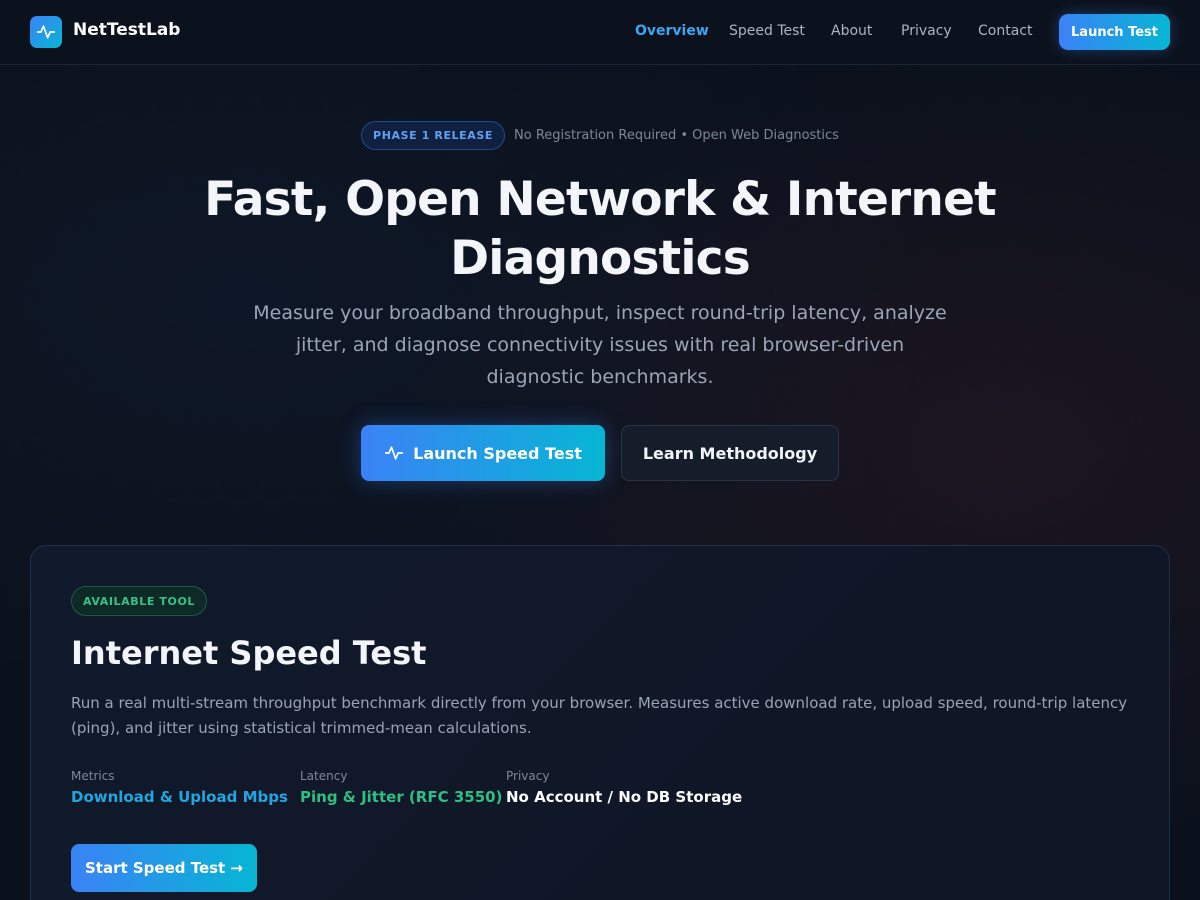 The image size is (1200, 900). What do you see at coordinates (851, 31) in the screenshot?
I see `nav-about: About` at bounding box center [851, 31].